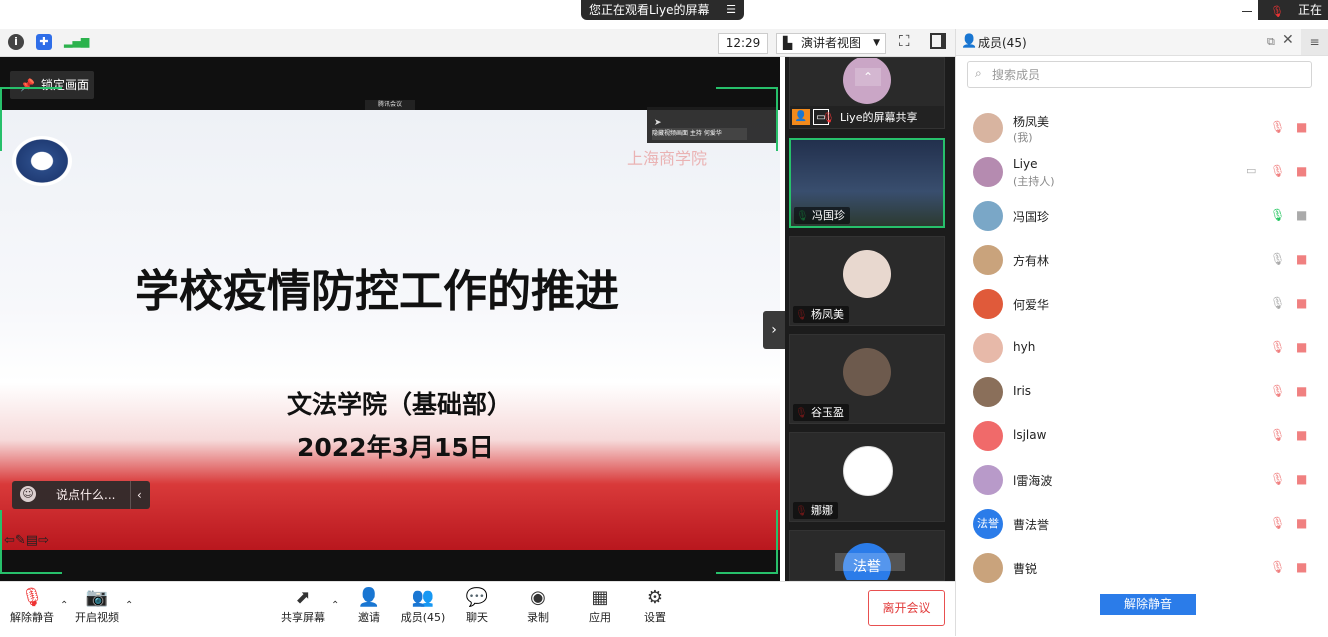  What do you see at coordinates (938, 41) in the screenshot?
I see `layout-toggle-icon` at bounding box center [938, 41].